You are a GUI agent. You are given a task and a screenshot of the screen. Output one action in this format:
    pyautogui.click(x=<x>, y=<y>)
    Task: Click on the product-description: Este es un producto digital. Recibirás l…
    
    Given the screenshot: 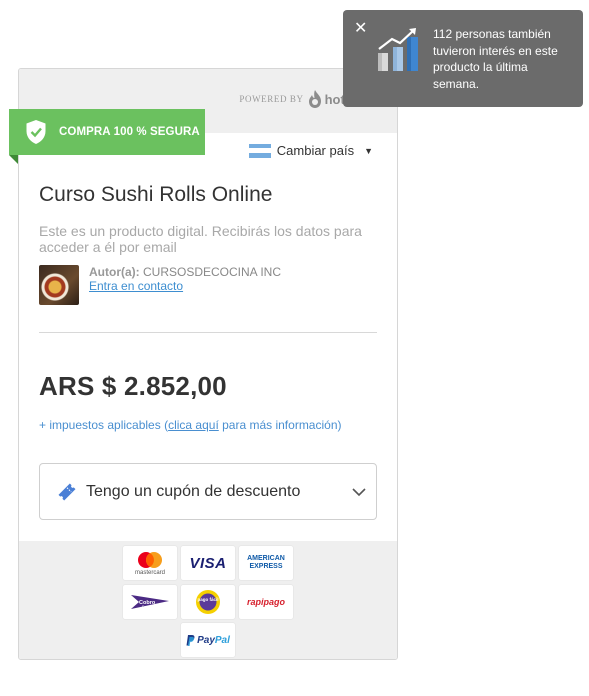 What is the action you would take?
    pyautogui.click(x=200, y=239)
    